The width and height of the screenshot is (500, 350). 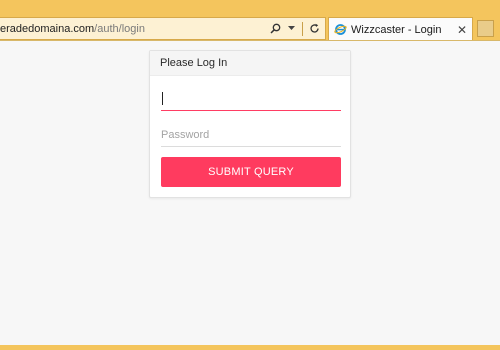 I want to click on submit-query-button: SUBMIT QUERY, so click(x=251, y=172).